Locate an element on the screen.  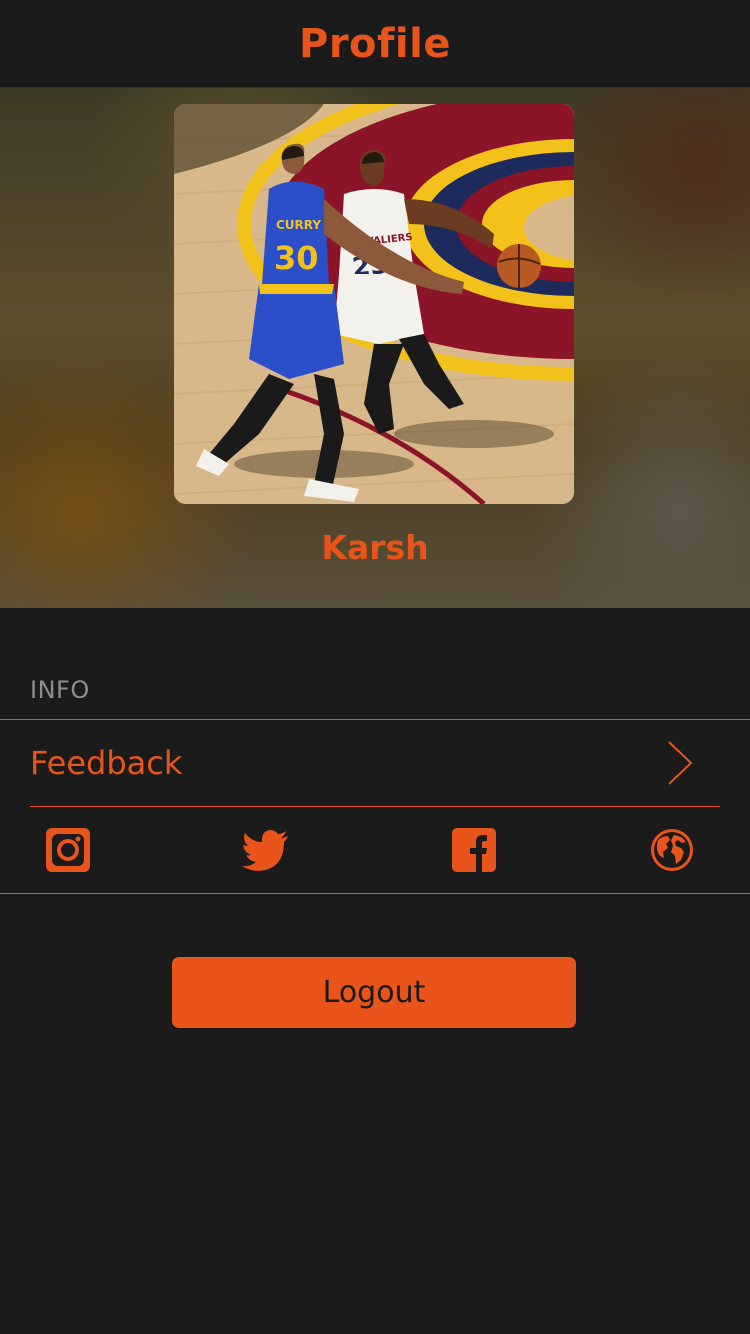
twitter-icon is located at coordinates (266, 850).